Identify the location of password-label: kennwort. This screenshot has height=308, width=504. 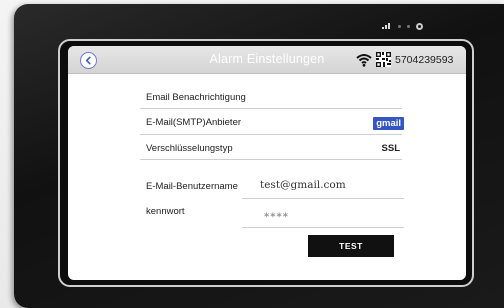
(165, 211).